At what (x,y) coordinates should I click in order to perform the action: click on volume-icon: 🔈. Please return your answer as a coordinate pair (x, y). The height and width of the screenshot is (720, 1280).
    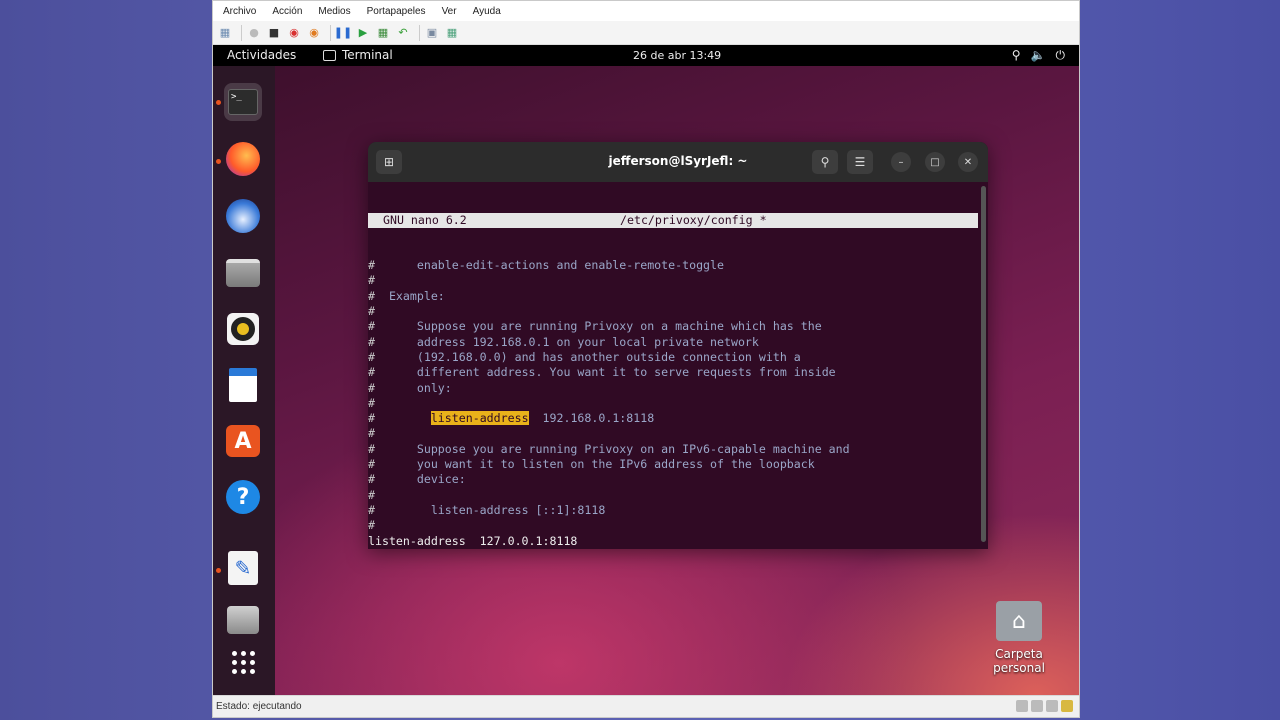
    Looking at the image, I should click on (1038, 55).